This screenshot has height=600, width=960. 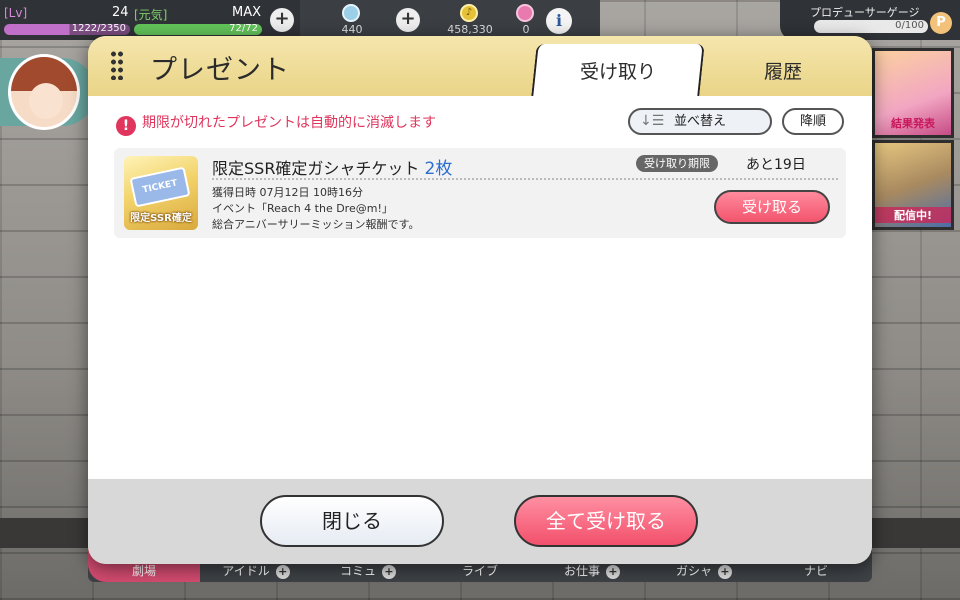 I want to click on producer-gauge-icon: P, so click(x=941, y=23).